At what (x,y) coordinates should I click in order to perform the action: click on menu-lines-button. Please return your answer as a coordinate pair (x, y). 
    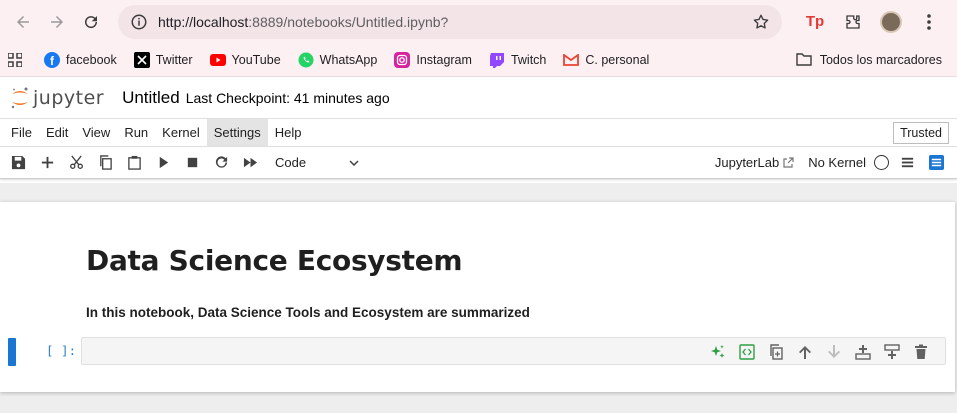
    Looking at the image, I should click on (907, 163).